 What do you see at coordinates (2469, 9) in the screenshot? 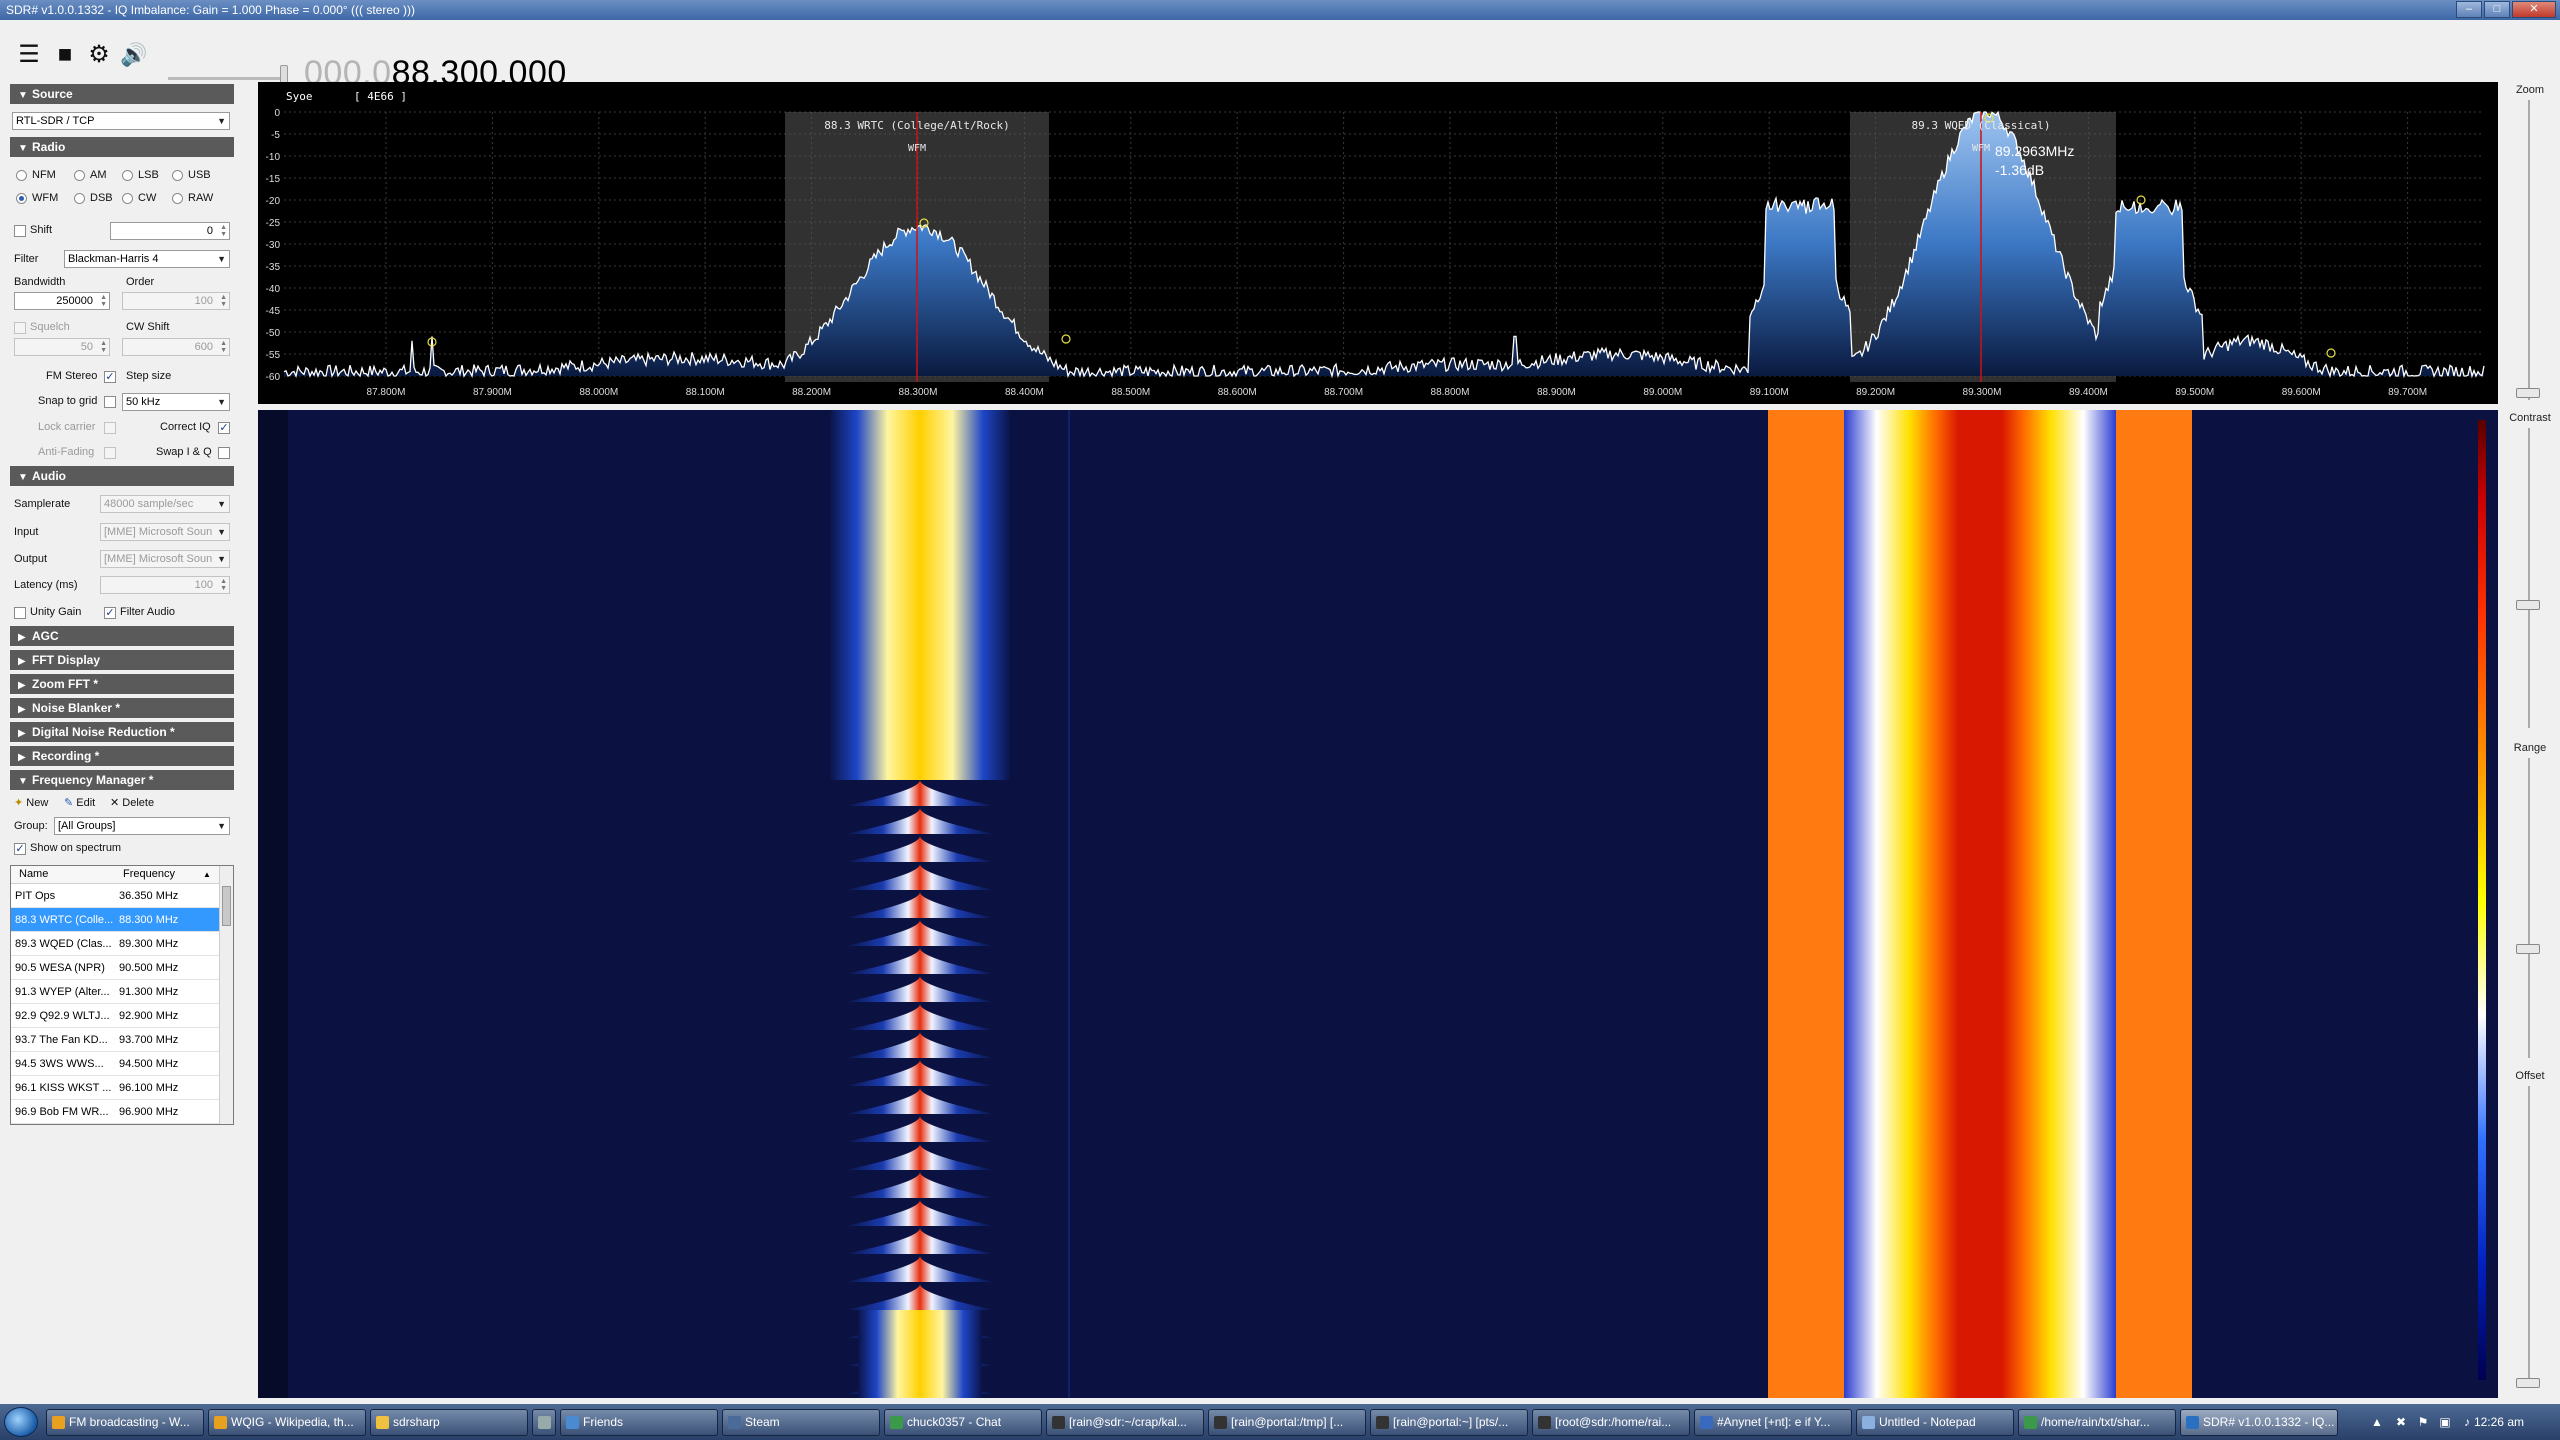
I see `minimize-button: –` at bounding box center [2469, 9].